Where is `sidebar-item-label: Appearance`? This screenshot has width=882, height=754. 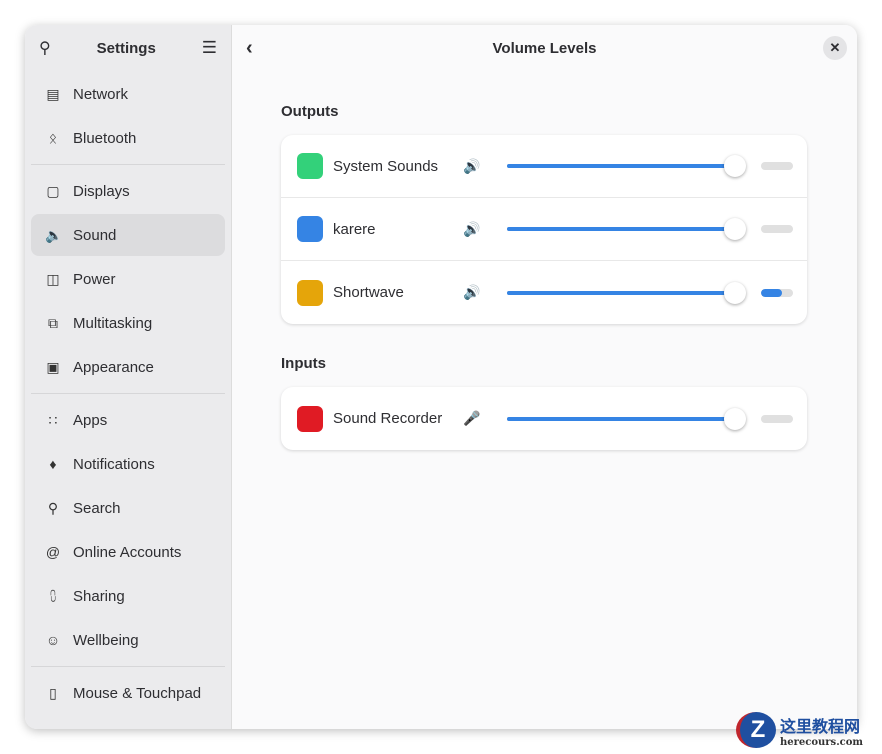
sidebar-item-label: Appearance is located at coordinates (113, 367).